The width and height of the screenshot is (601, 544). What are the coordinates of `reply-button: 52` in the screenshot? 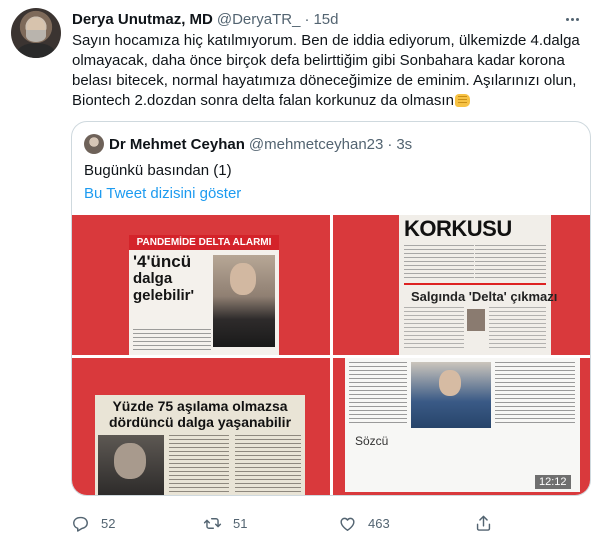 It's located at (93, 523).